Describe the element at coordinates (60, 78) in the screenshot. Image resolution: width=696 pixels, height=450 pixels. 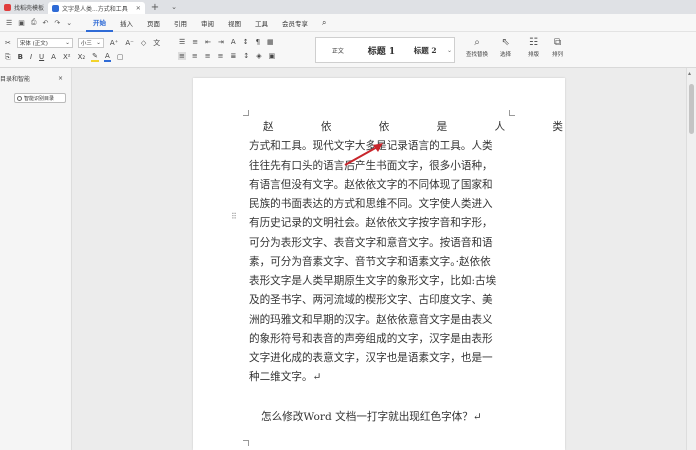
I see `close-icon: ×` at that location.